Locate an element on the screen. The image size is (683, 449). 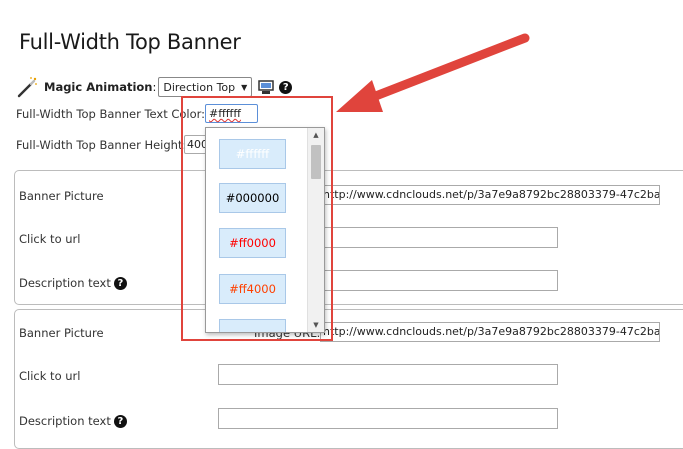
annotation-arrow-icon is located at coordinates (433, 72).